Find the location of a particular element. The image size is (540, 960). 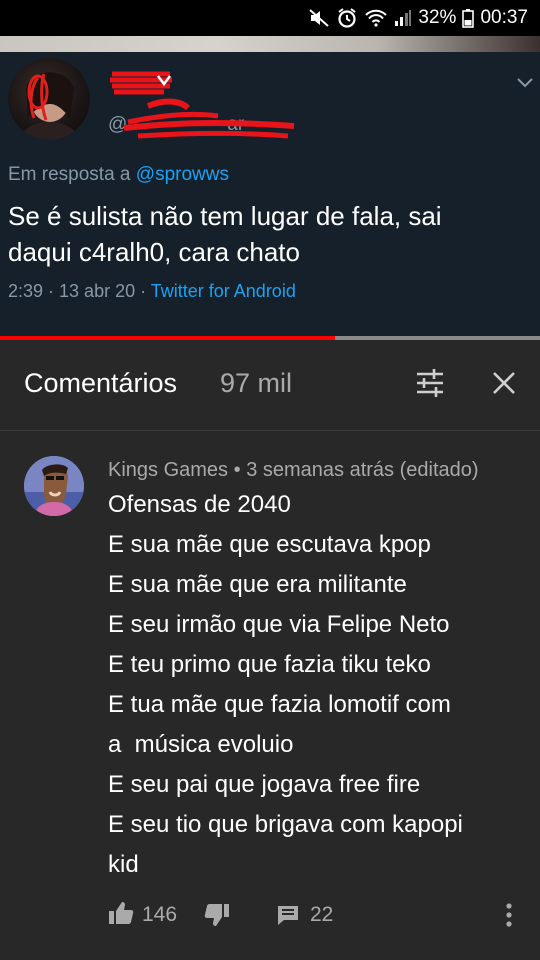

reply-icon is located at coordinates (288, 917).